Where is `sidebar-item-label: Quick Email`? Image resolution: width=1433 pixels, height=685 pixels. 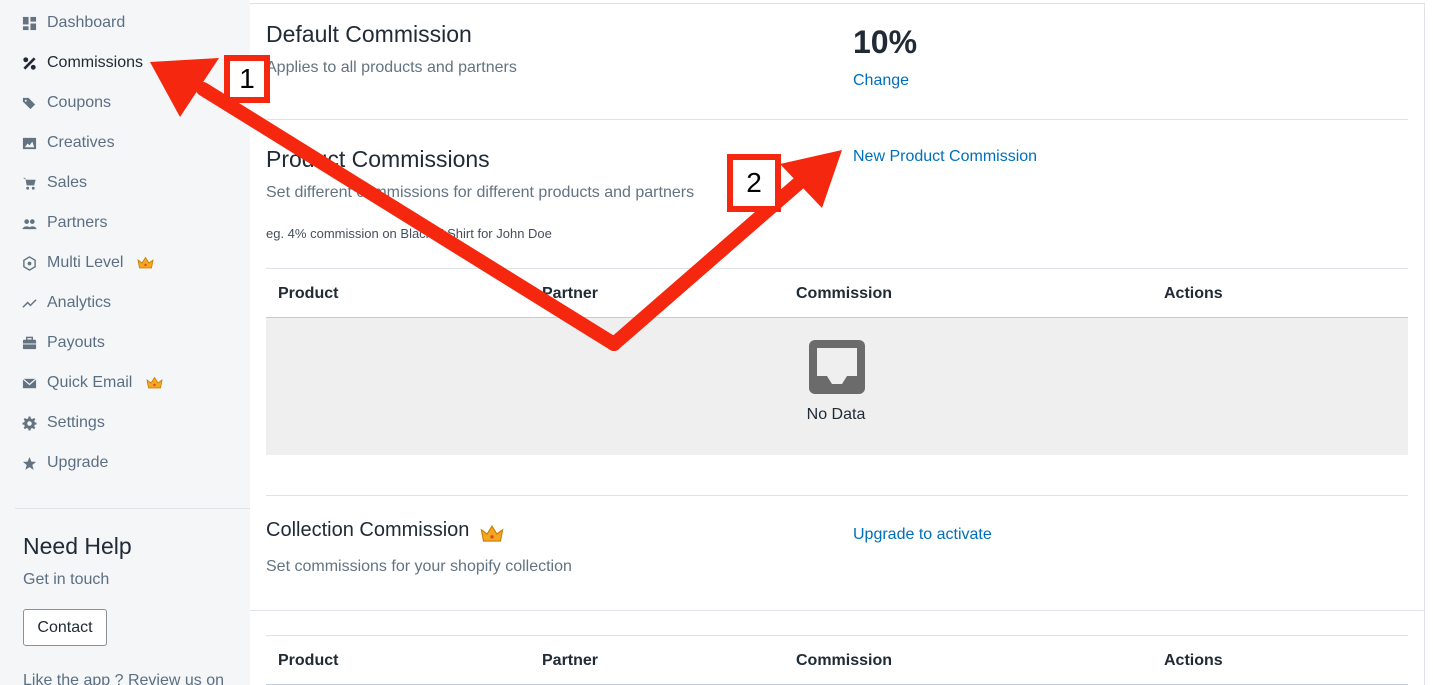 sidebar-item-label: Quick Email is located at coordinates (90, 382).